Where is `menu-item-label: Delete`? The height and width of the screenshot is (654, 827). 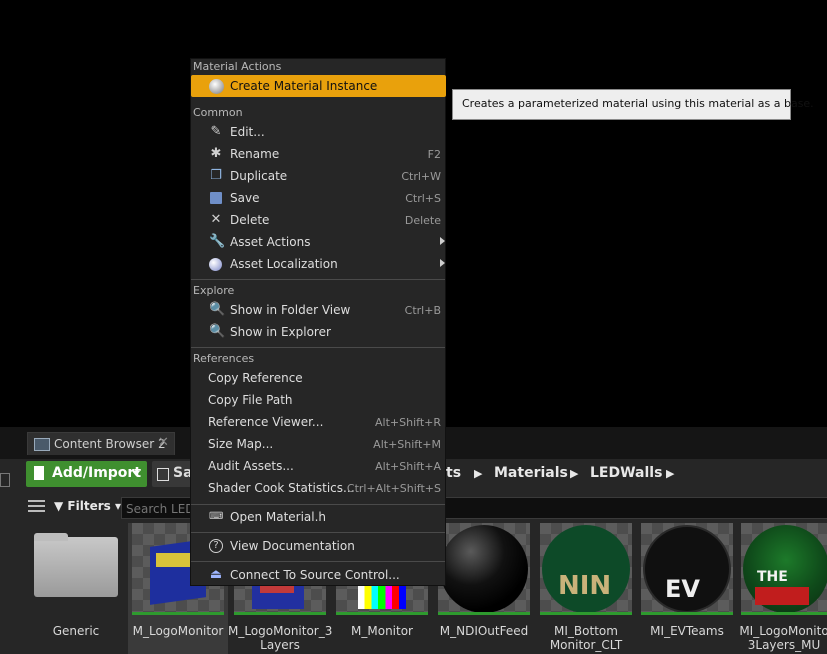
menu-item-label: Delete is located at coordinates (250, 220).